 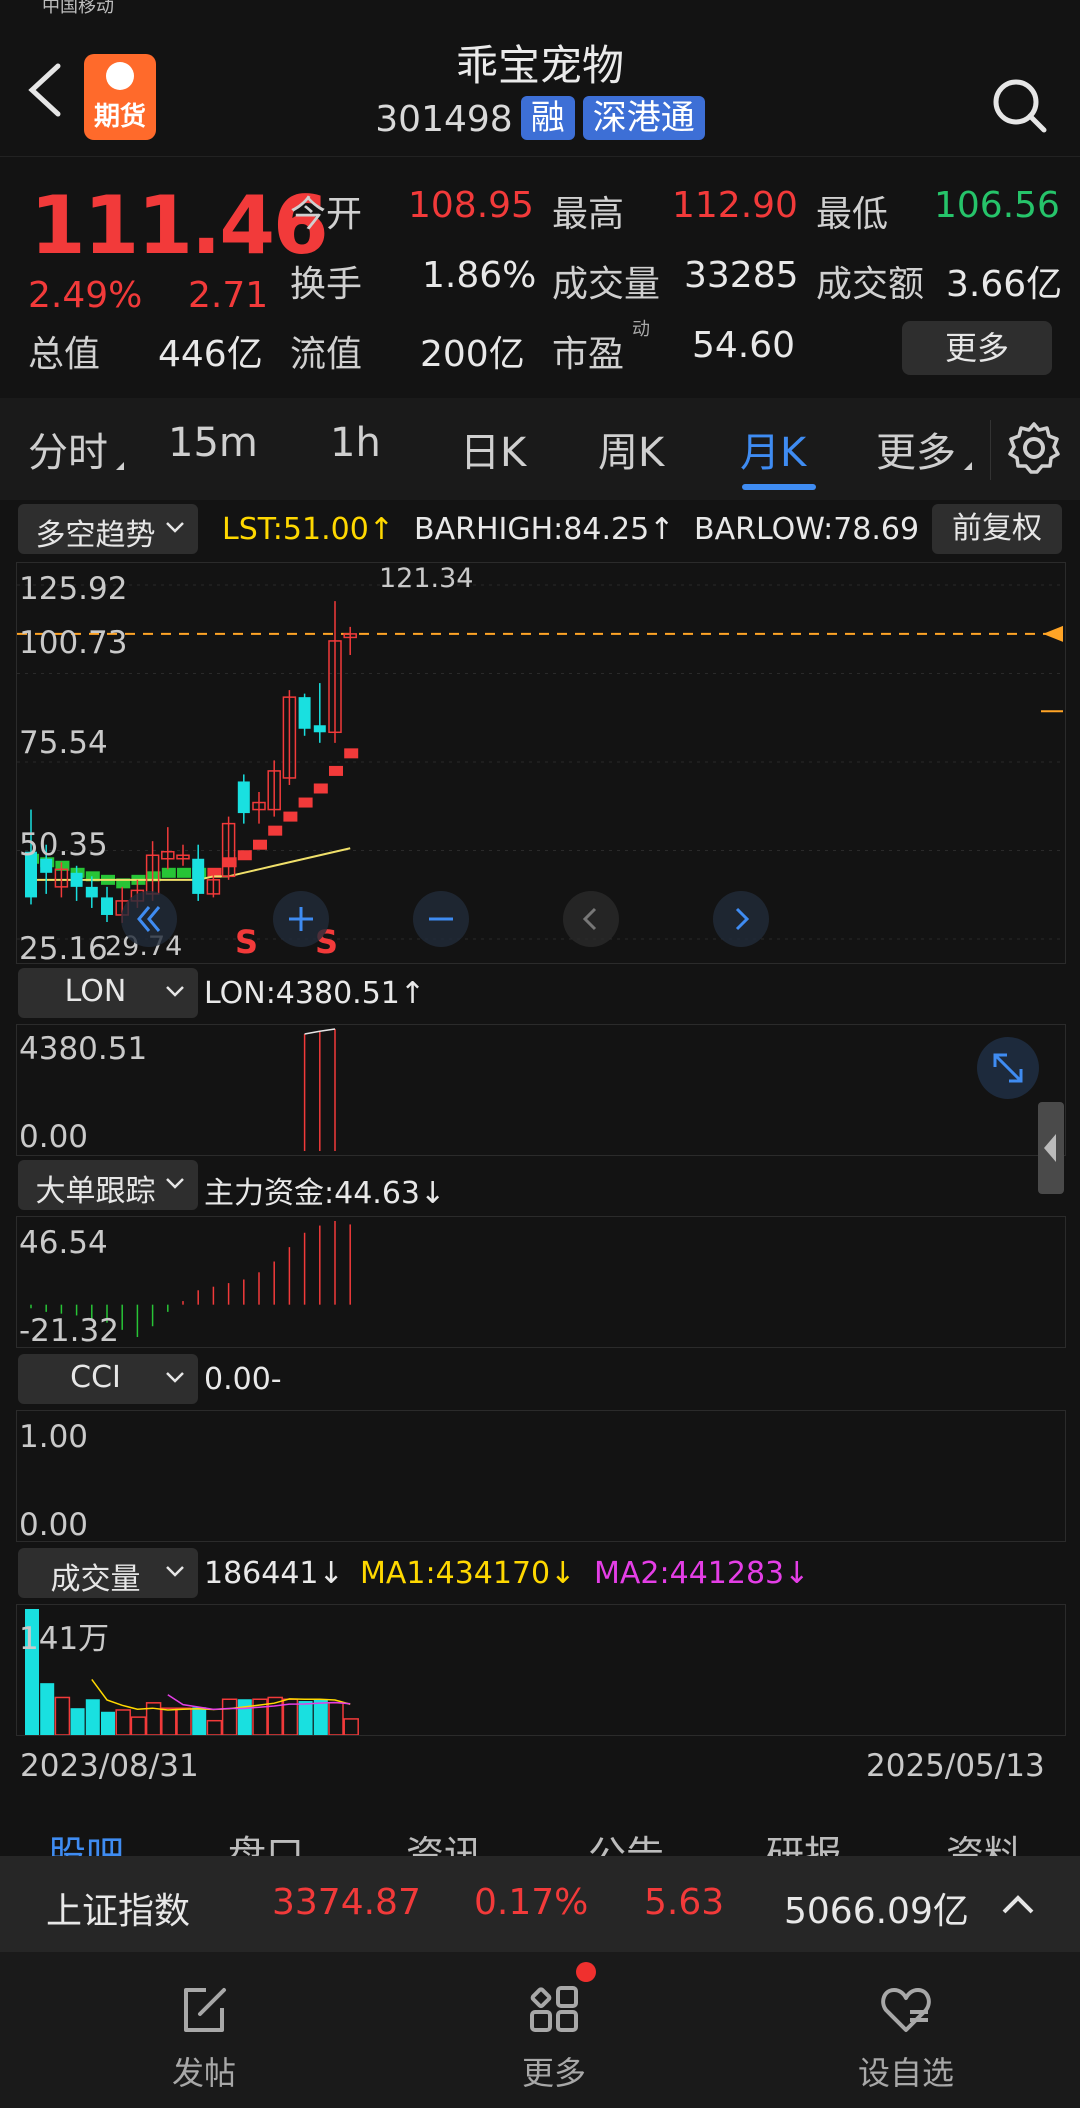 I want to click on lst-value: LST:51.00↑, so click(x=308, y=529).